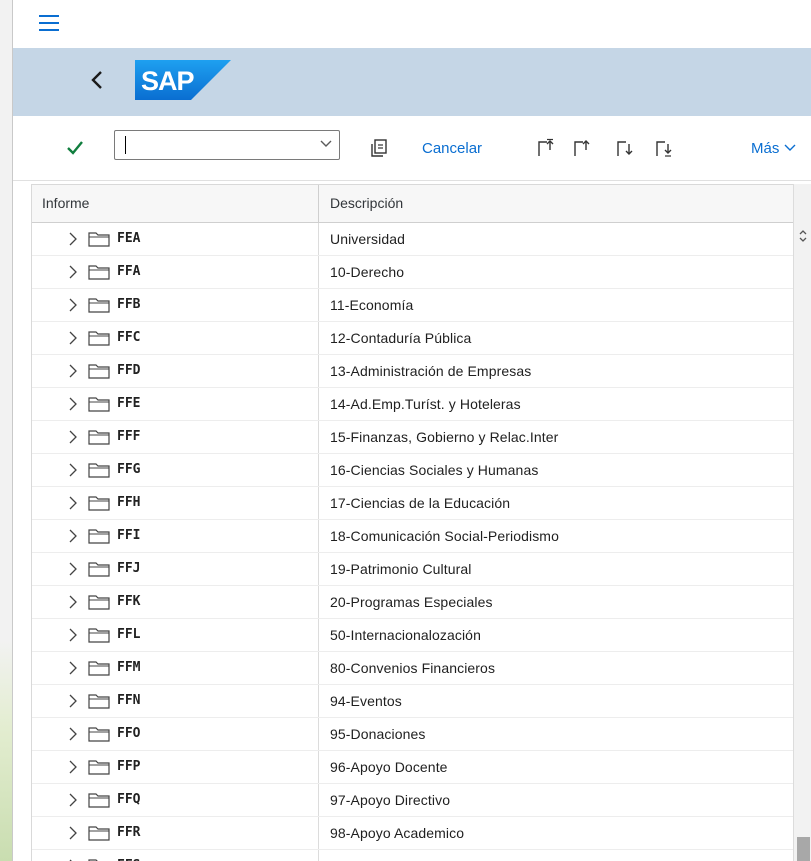 This screenshot has height=861, width=811. Describe the element at coordinates (75, 149) in the screenshot. I see `enter-button` at that location.